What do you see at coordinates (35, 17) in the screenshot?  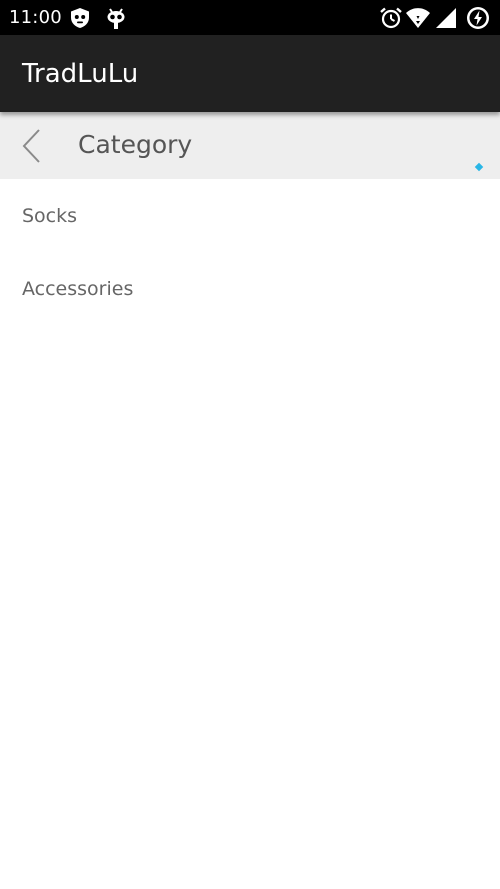 I see `status-time: 11:00` at bounding box center [35, 17].